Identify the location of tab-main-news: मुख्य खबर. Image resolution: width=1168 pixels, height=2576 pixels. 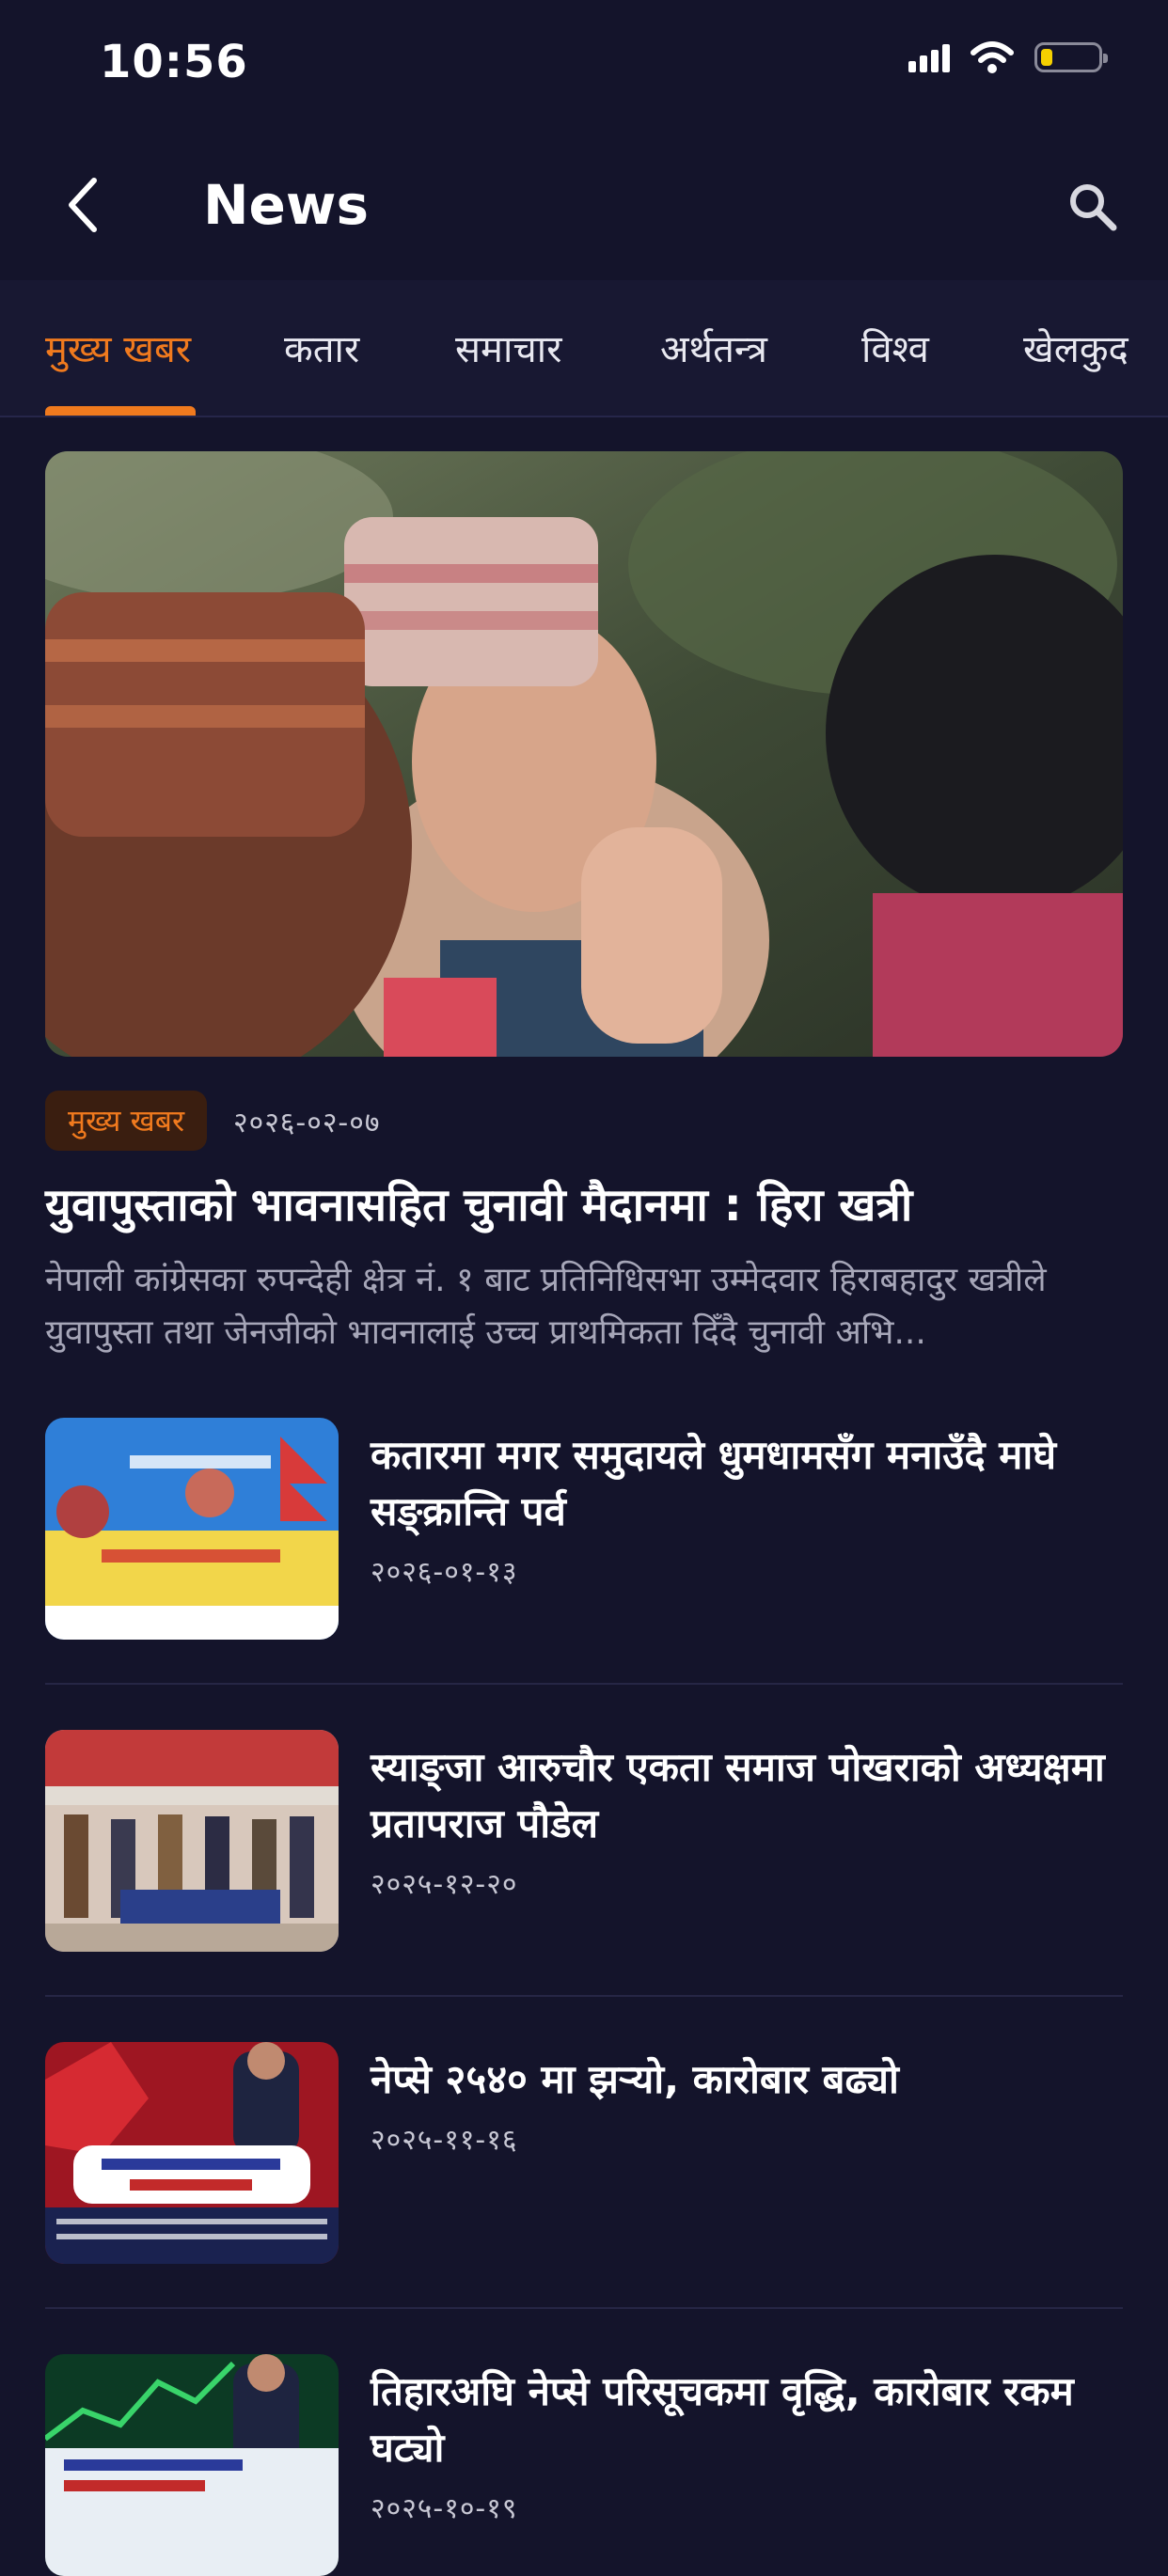
(118, 347).